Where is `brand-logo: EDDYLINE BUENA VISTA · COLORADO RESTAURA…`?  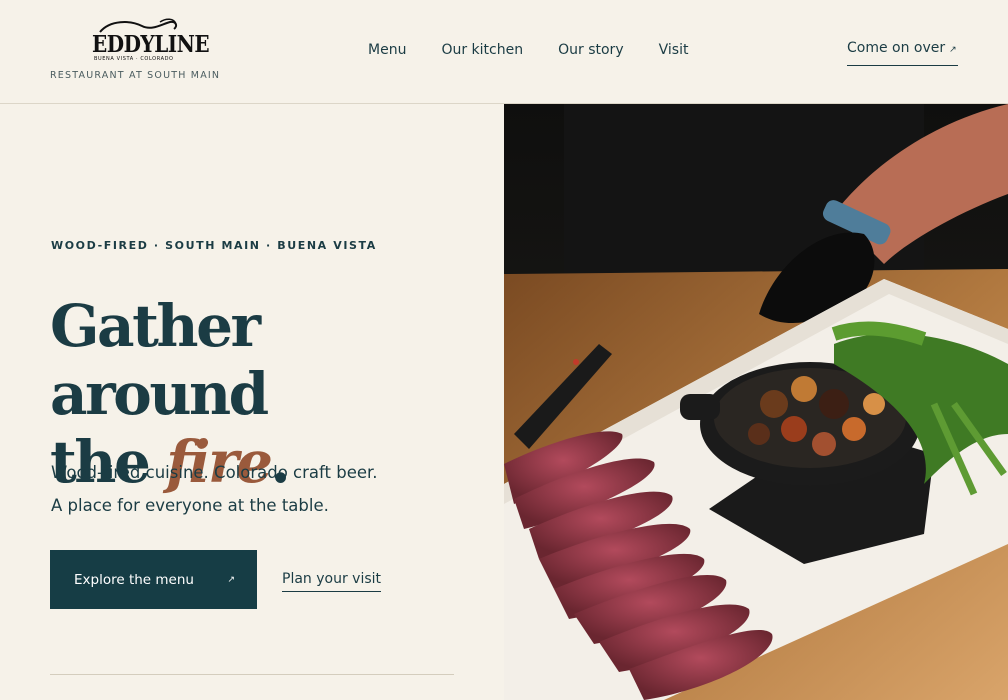 brand-logo: EDDYLINE BUENA VISTA · COLORADO RESTAURA… is located at coordinates (135, 50).